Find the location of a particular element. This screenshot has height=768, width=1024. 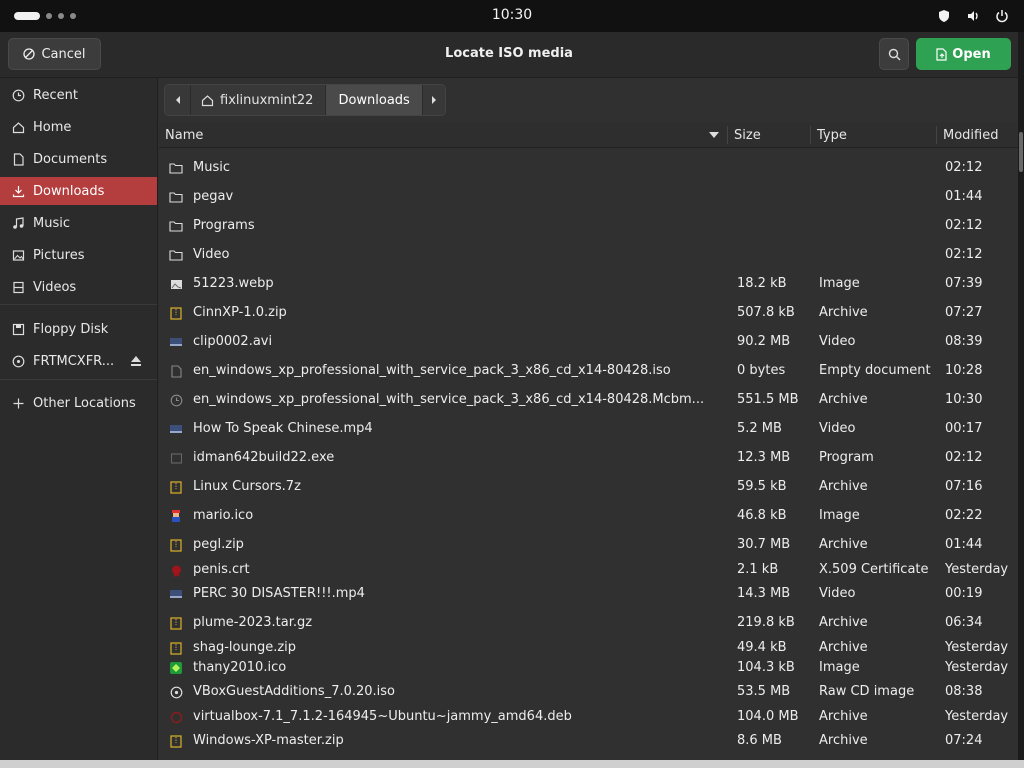

file-type: Video is located at coordinates (837, 593).